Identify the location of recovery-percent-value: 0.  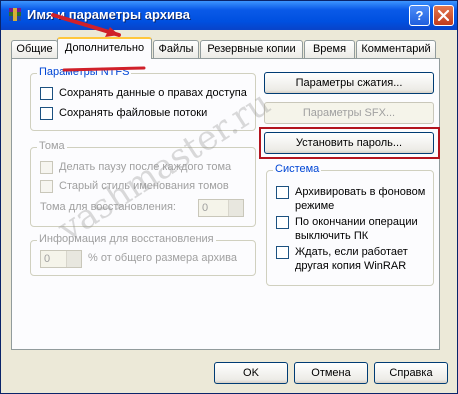
(47, 259).